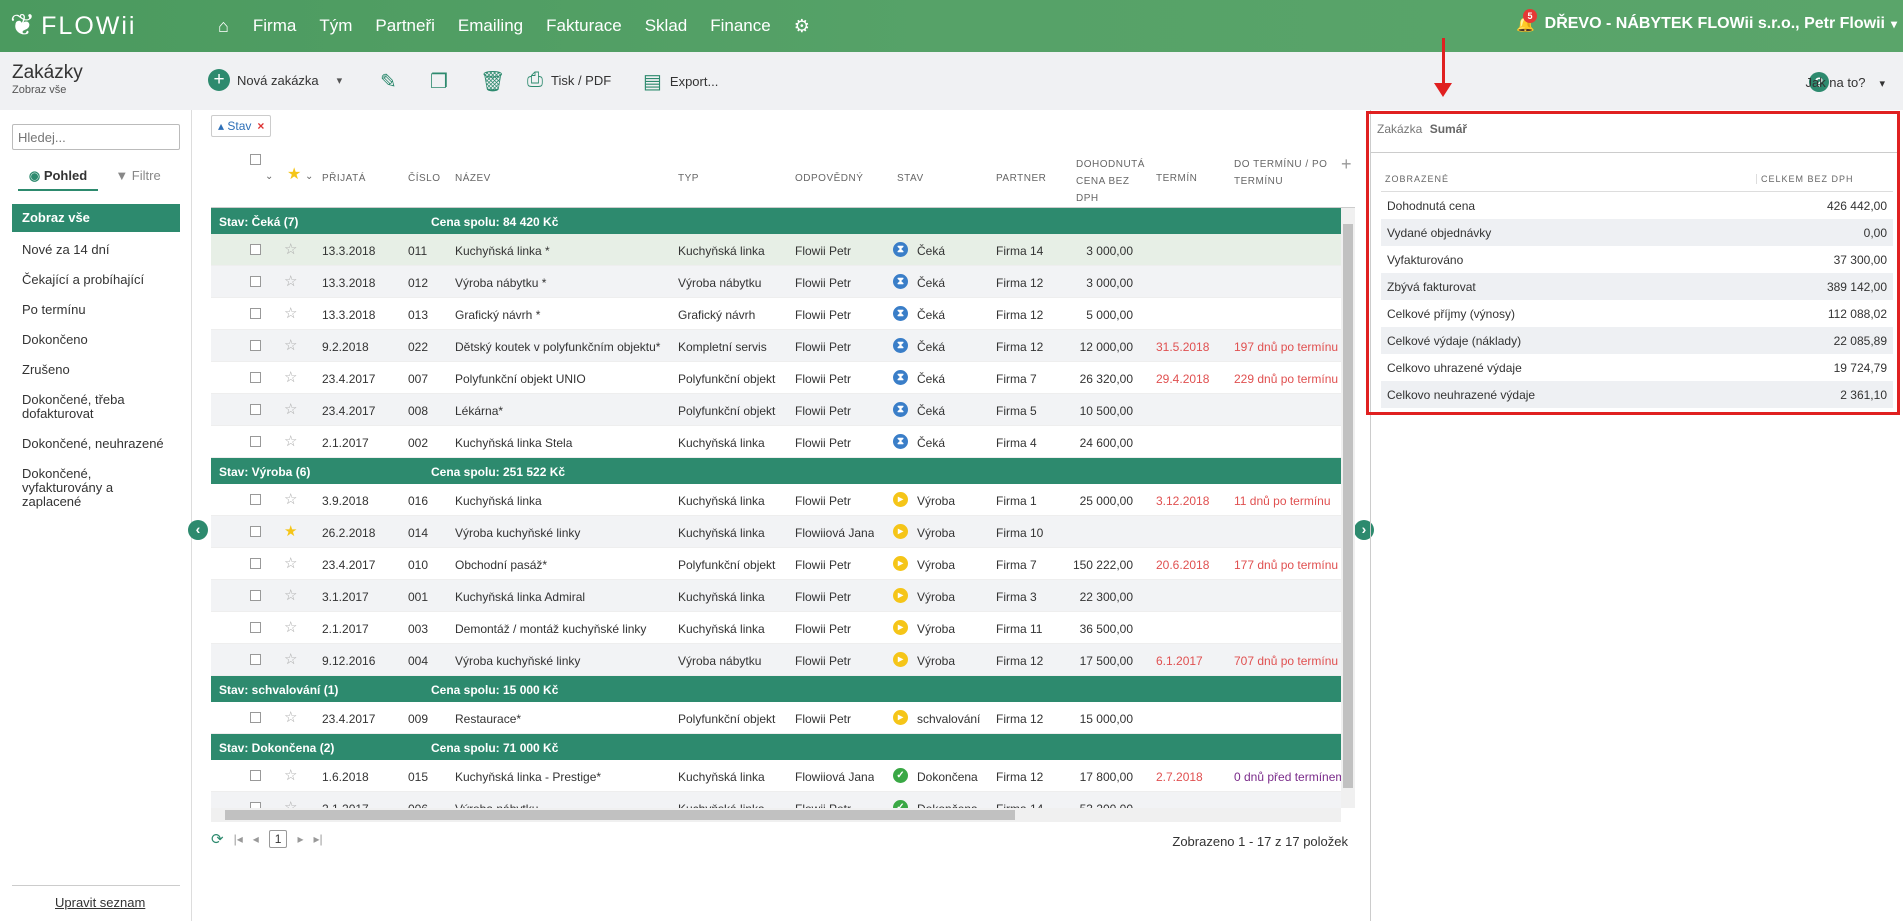 Image resolution: width=1903 pixels, height=921 pixels. What do you see at coordinates (496, 81) in the screenshot?
I see `delete-button: 🗑` at bounding box center [496, 81].